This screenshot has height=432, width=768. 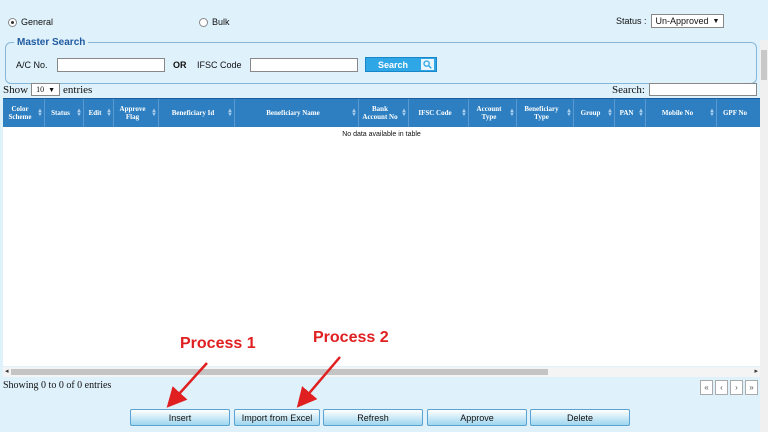 What do you see at coordinates (304, 65) in the screenshot?
I see `ifsc-code-input` at bounding box center [304, 65].